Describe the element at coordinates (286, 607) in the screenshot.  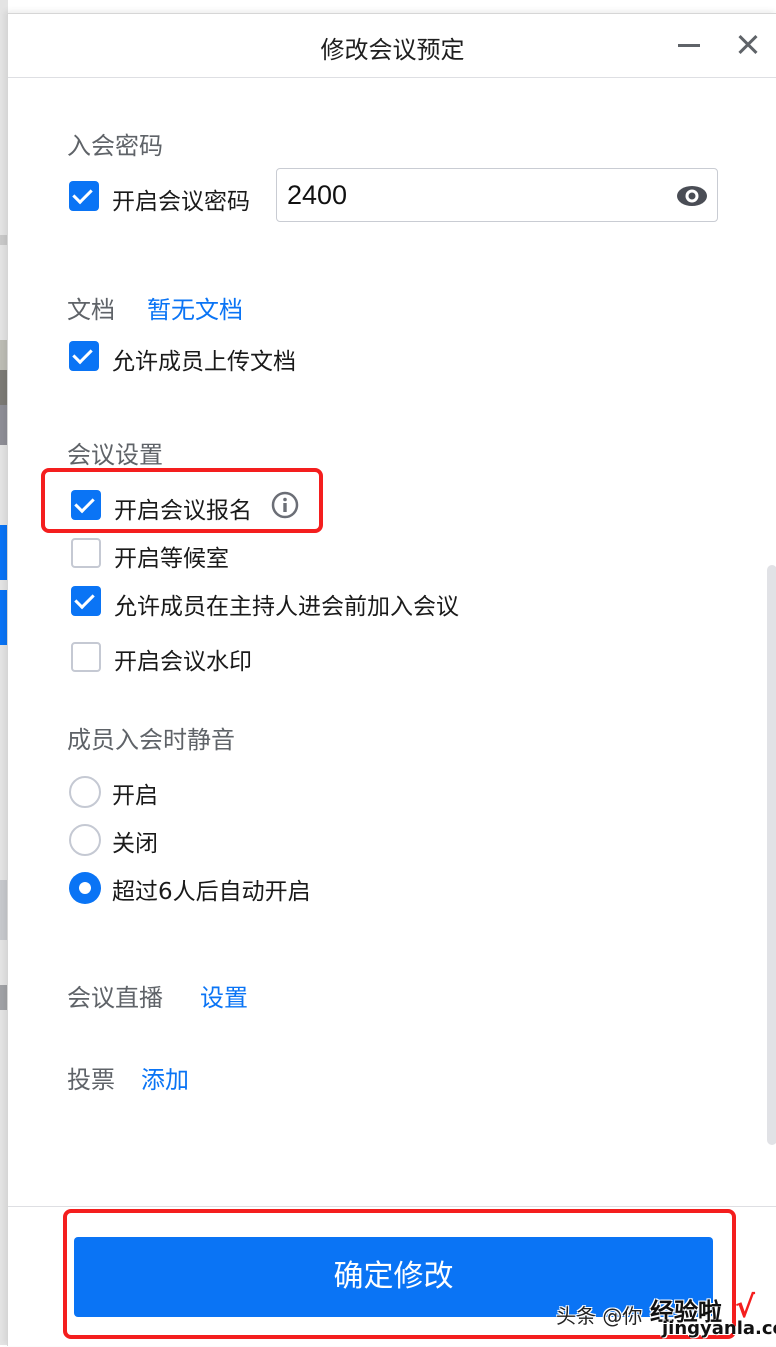
I see `join-before-host-label: 允许成员在主持人进会前加入会议` at that location.